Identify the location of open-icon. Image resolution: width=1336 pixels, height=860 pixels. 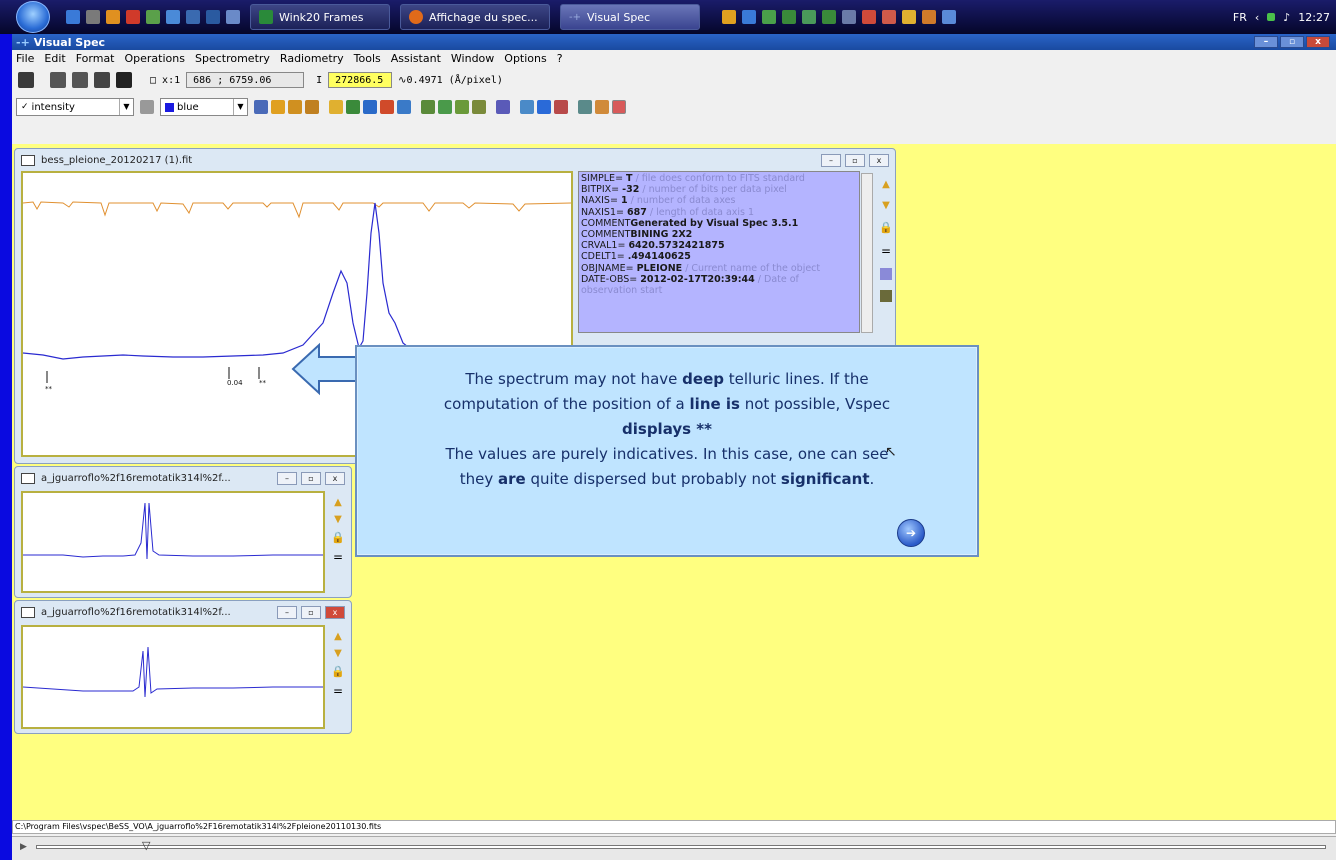
(58, 80).